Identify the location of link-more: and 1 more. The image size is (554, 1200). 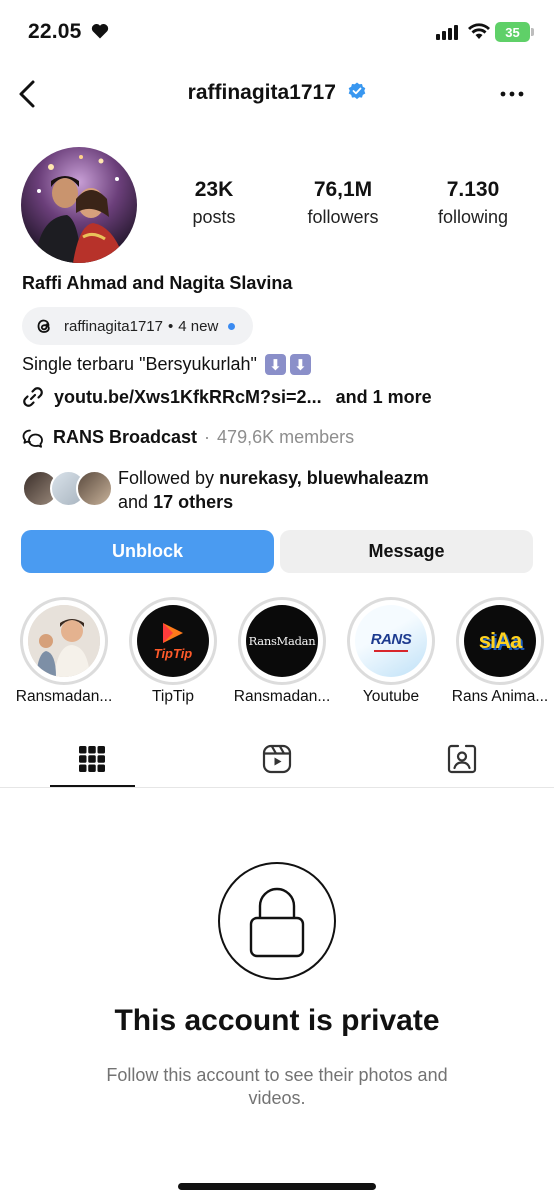
(383, 396).